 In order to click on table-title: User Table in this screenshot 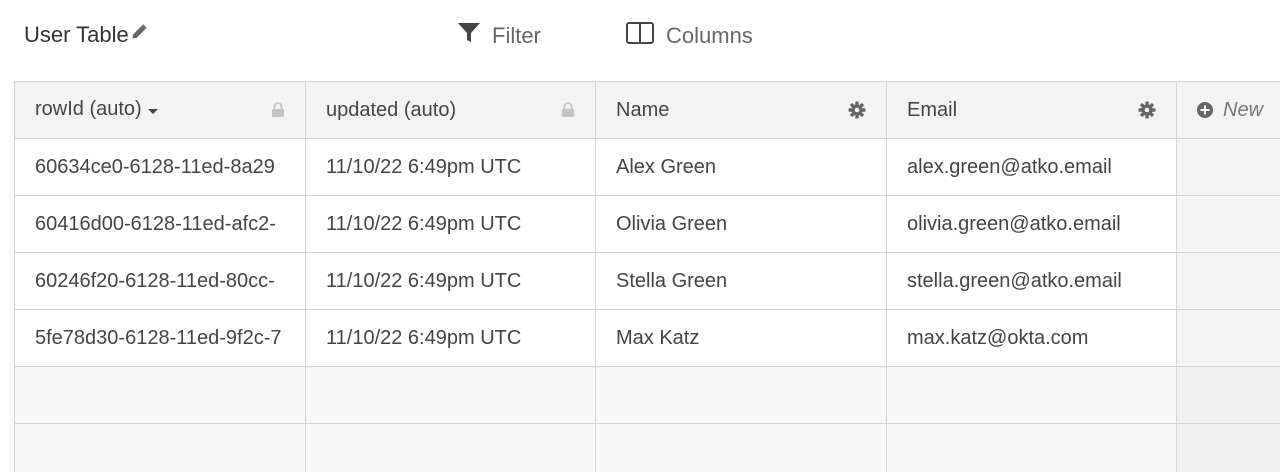, I will do `click(85, 35)`.